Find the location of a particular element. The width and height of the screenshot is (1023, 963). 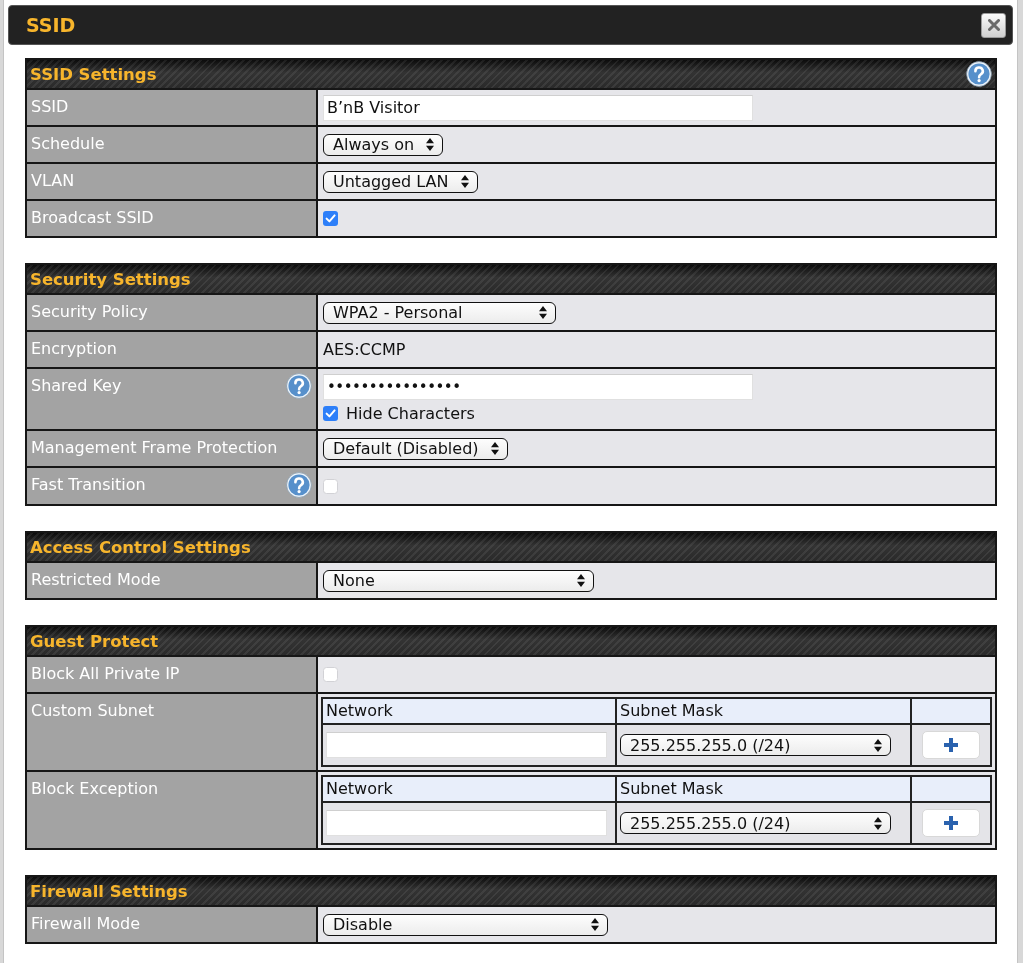

section-title: SSID Settings is located at coordinates (93, 74).